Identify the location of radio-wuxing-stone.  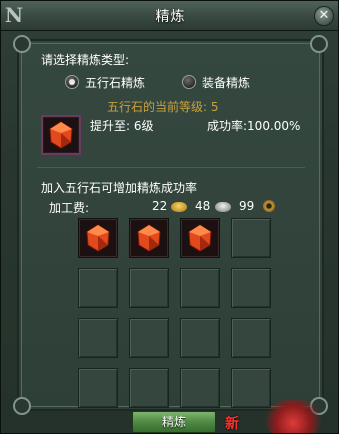
(72, 82).